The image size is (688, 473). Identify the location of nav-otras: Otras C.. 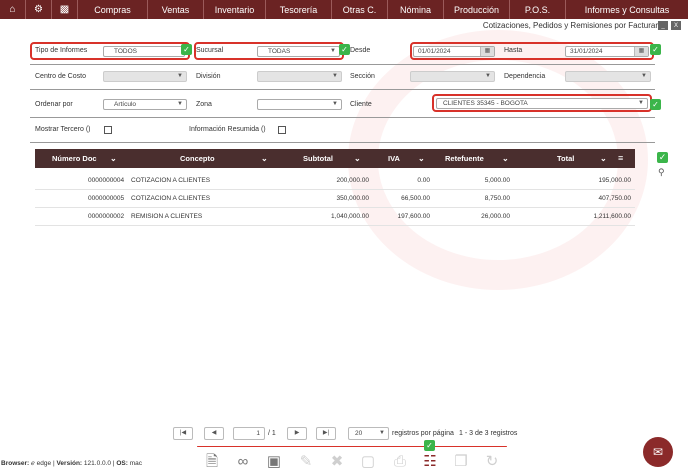
(360, 9).